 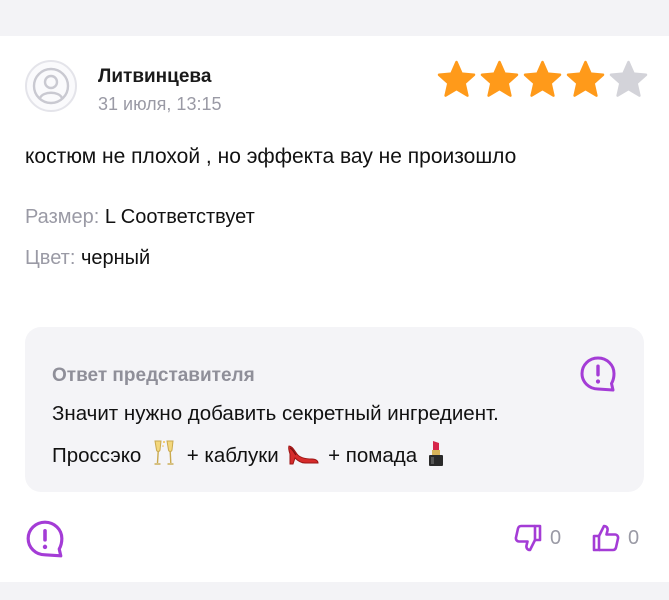 I want to click on dislike-count: 0, so click(x=556, y=537).